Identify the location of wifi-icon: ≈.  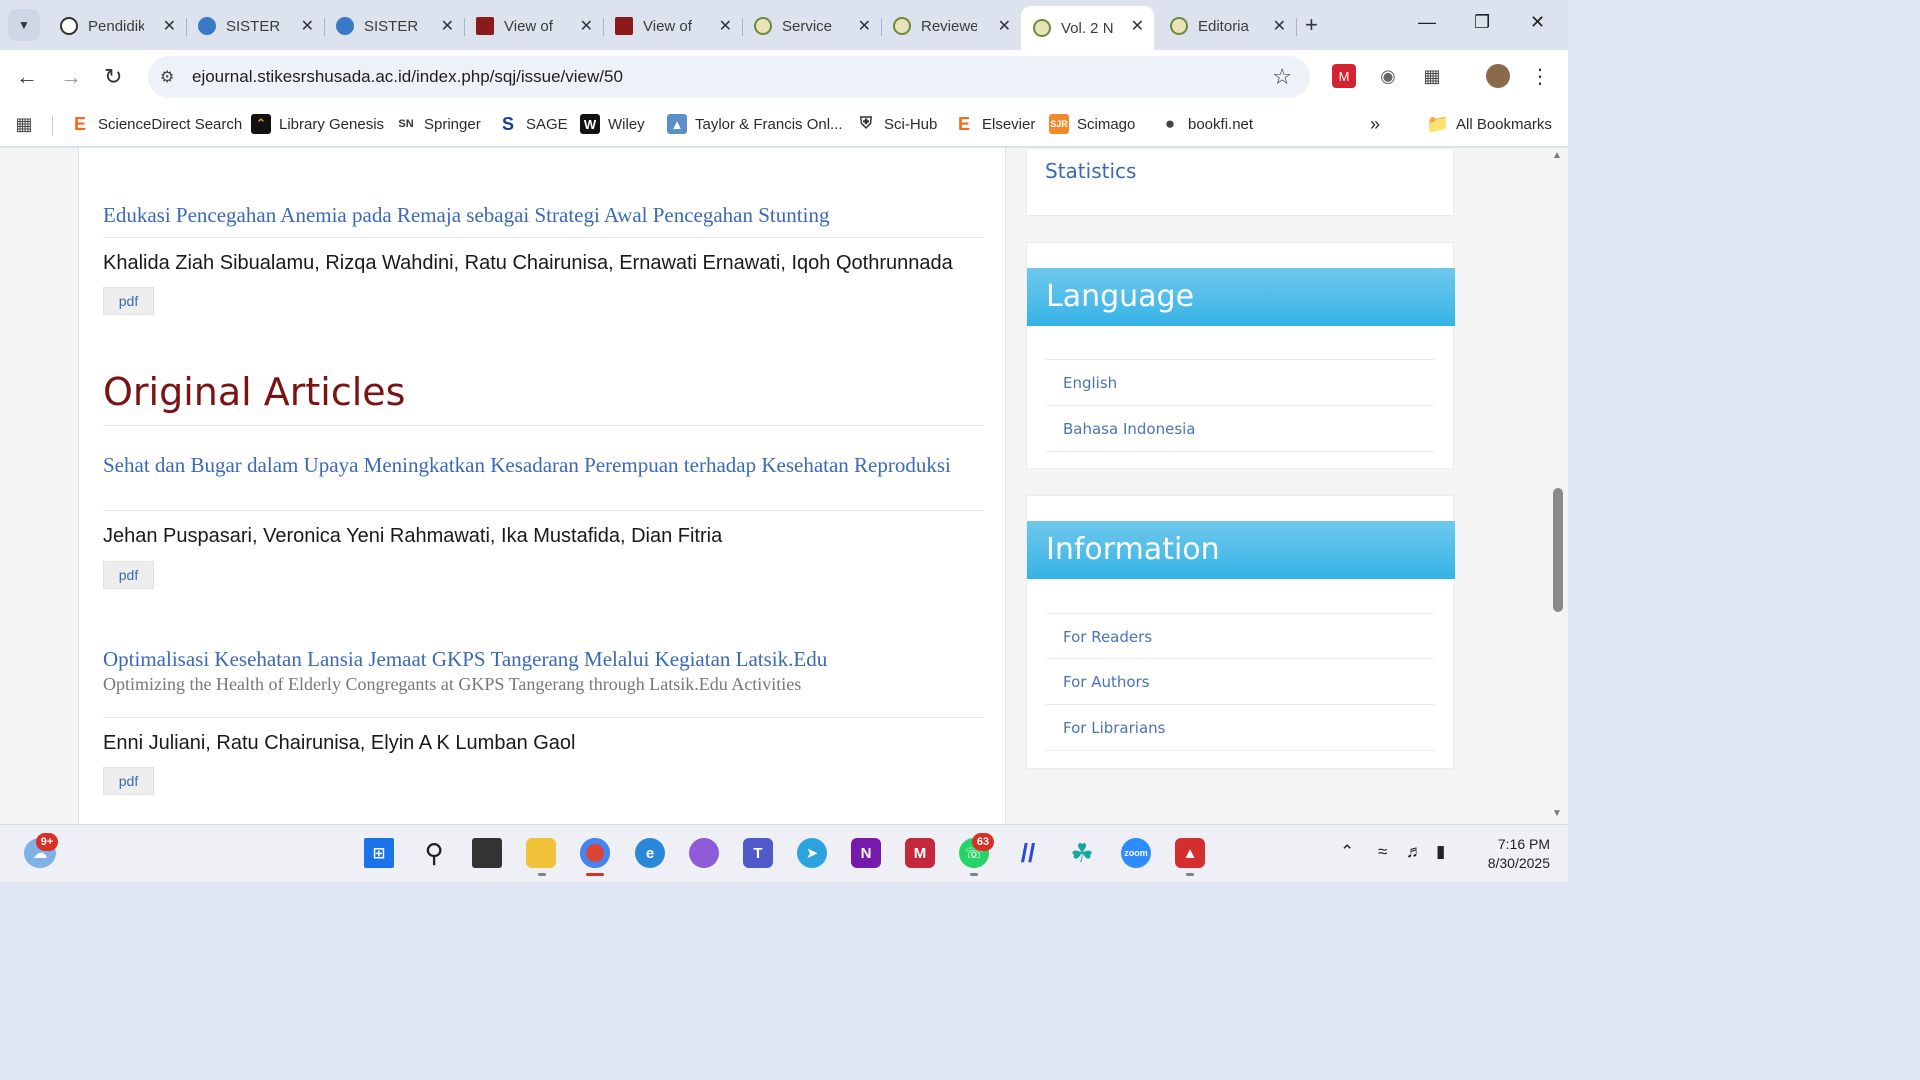
(1382, 852).